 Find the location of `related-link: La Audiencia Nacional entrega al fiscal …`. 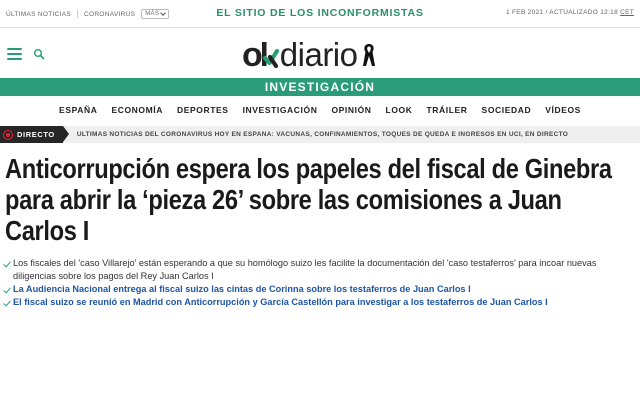

related-link: La Audiencia Nacional entrega al fiscal … is located at coordinates (242, 289).